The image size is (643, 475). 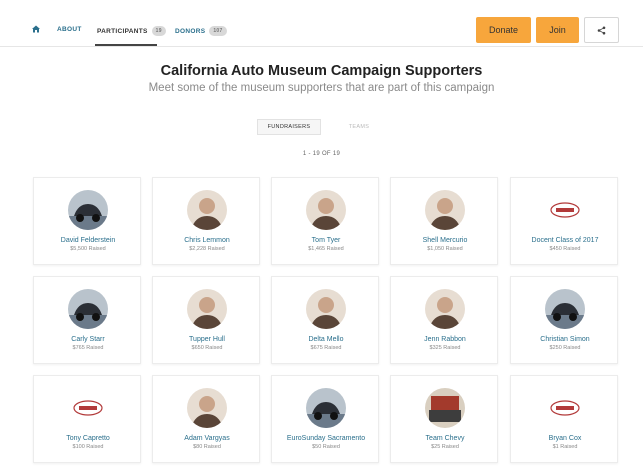 I want to click on participant-raised: $80 Raised, so click(x=207, y=447).